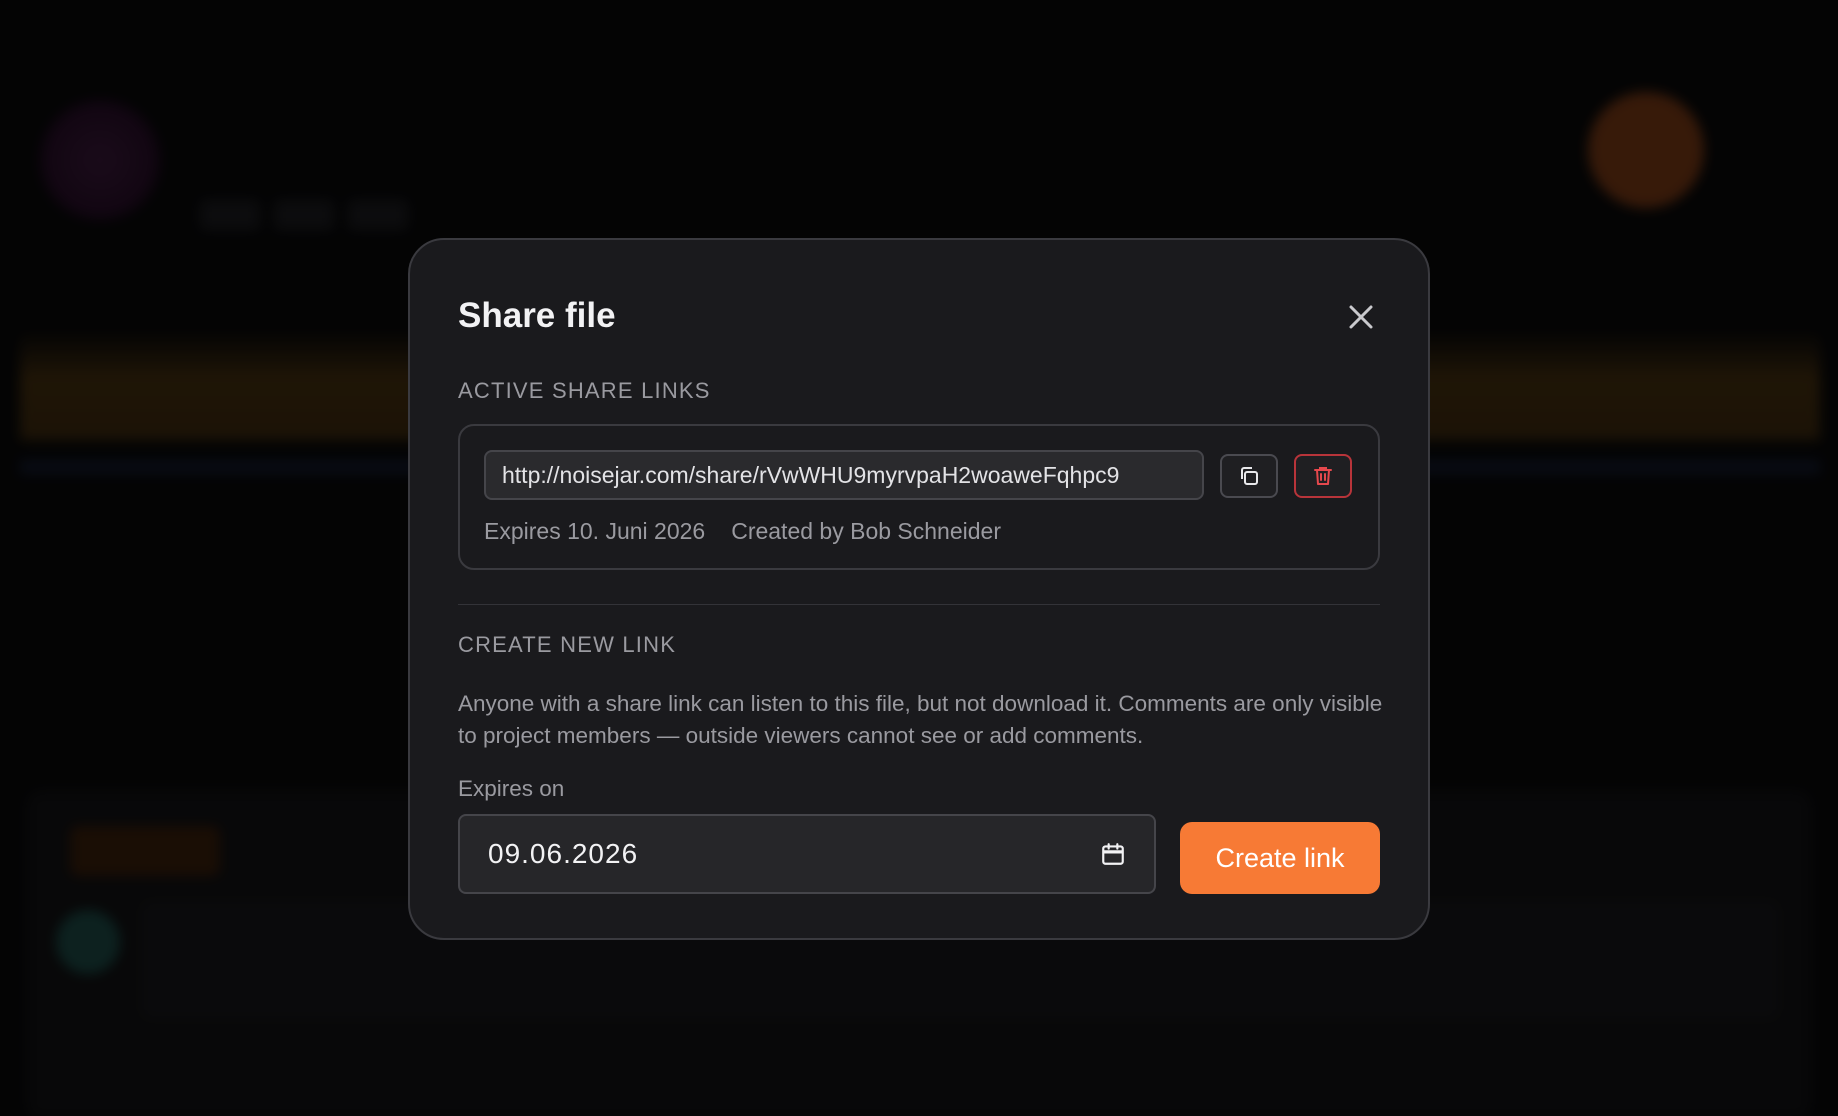 This screenshot has height=1116, width=1838. What do you see at coordinates (567, 644) in the screenshot?
I see `create-link-section-label: CREATE NEW LINK` at bounding box center [567, 644].